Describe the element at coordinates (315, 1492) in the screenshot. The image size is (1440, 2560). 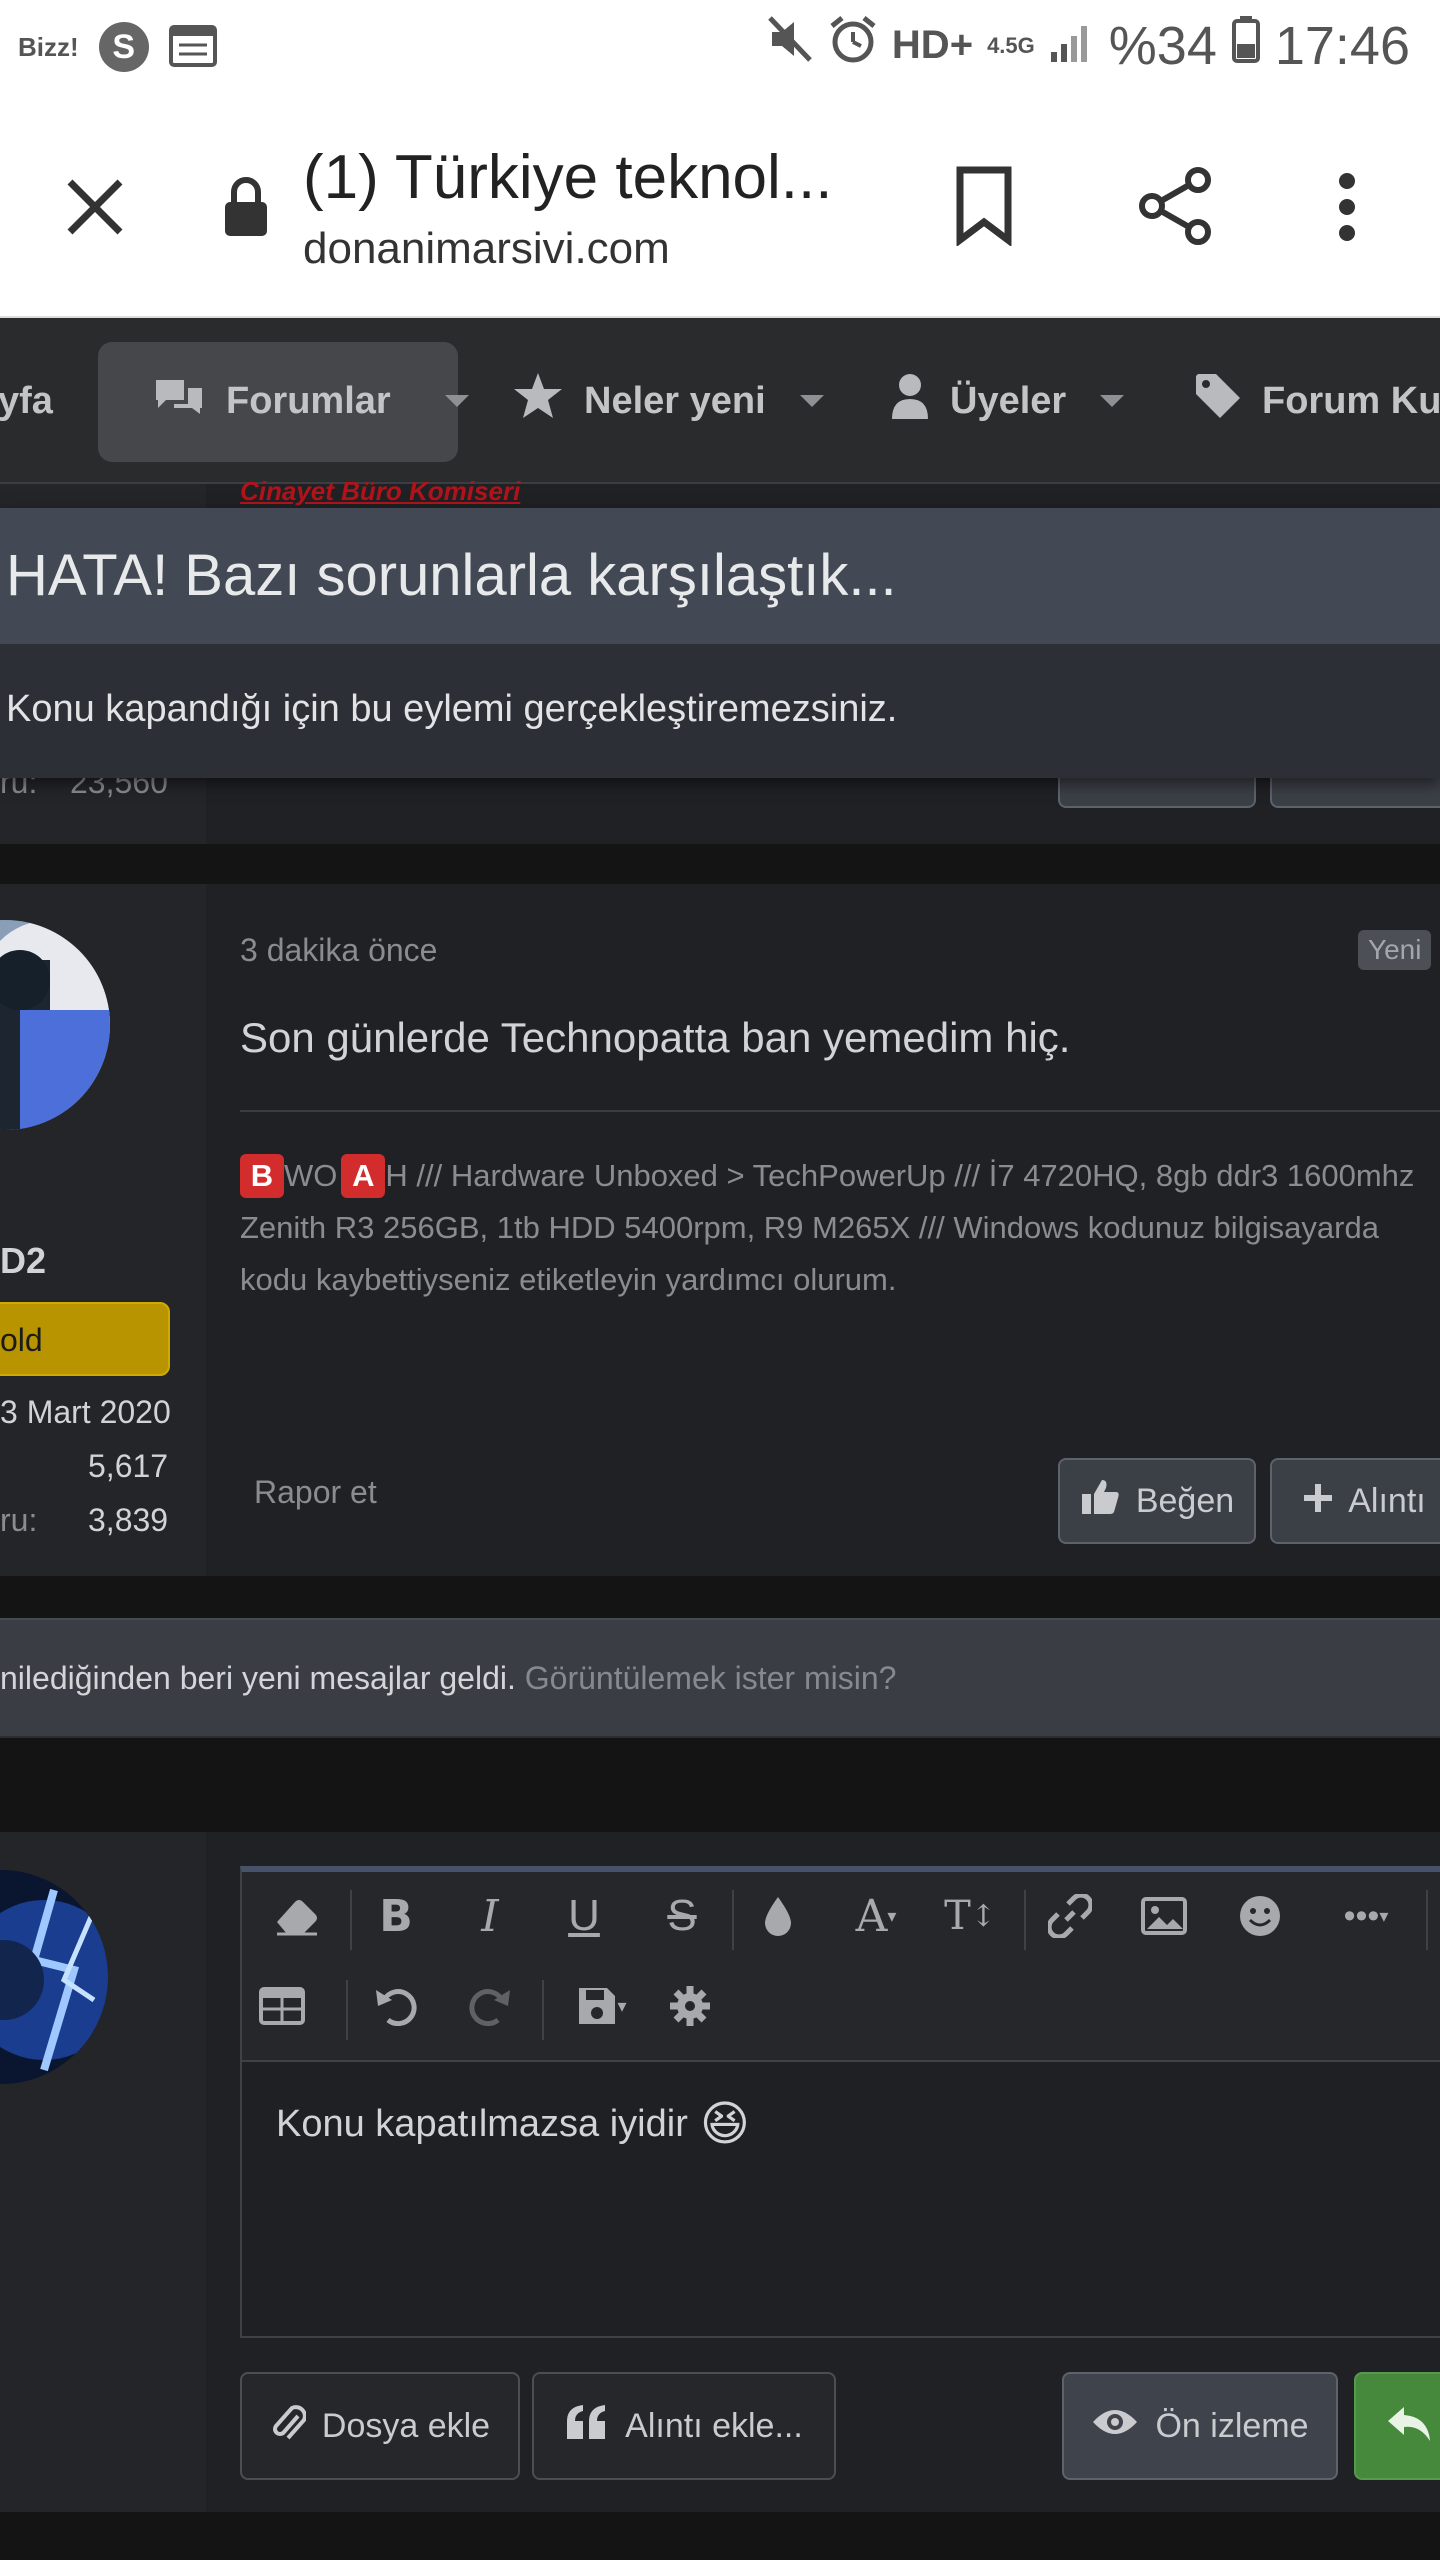
I see `report-link: Rapor et` at that location.